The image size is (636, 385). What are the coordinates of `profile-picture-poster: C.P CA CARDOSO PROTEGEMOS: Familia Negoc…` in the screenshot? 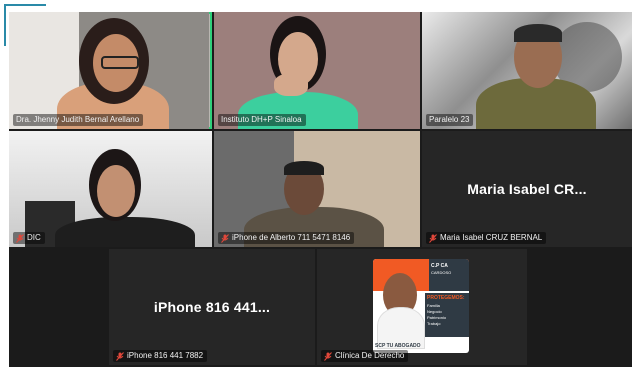 It's located at (421, 306).